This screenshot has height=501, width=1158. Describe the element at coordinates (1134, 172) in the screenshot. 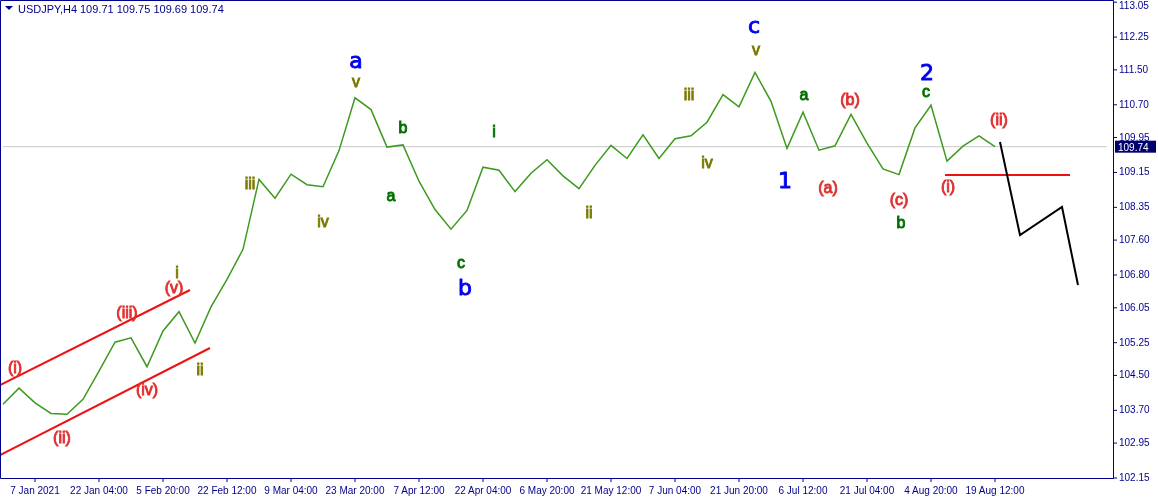

I see `price-tick-label: 109.15` at that location.